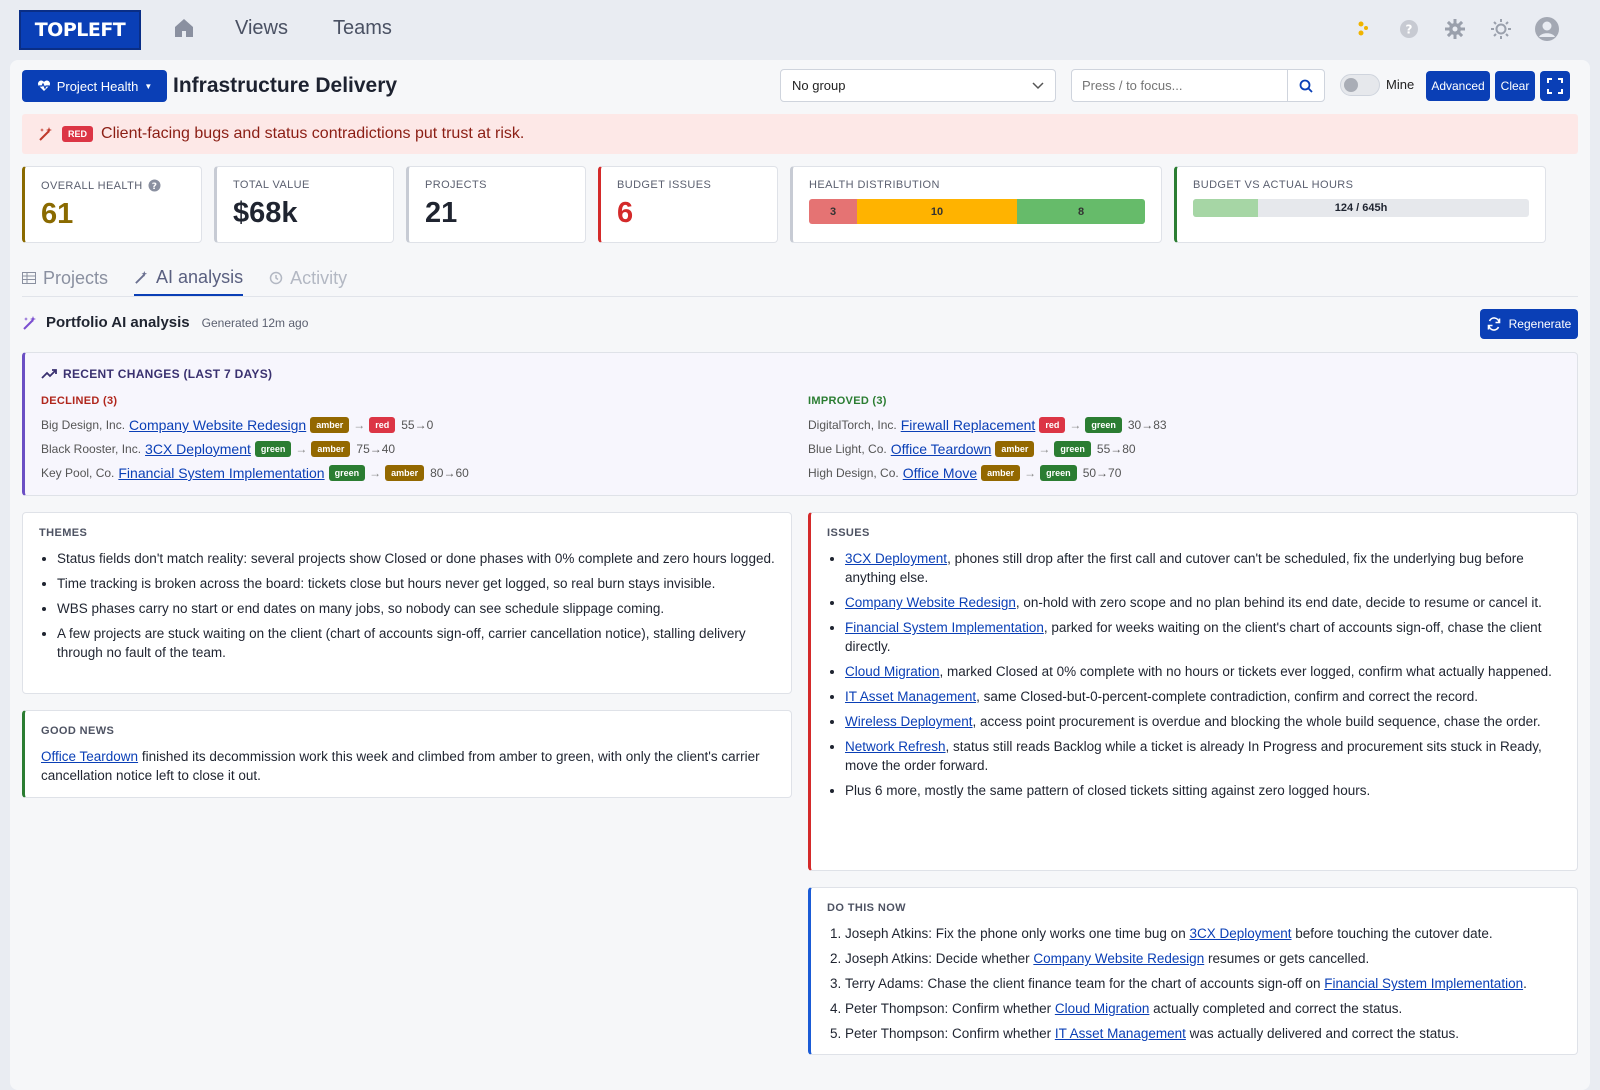 Image resolution: width=1600 pixels, height=1090 pixels. What do you see at coordinates (909, 721) in the screenshot?
I see `project-link: Wireless Deployment` at bounding box center [909, 721].